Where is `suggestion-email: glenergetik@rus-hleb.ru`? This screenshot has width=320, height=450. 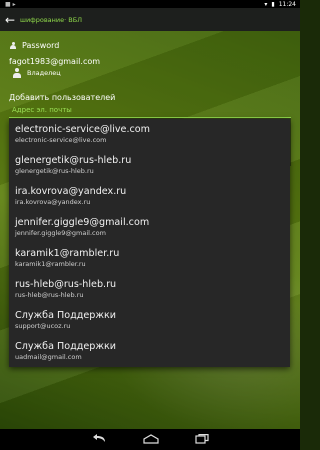
suggestion-email: glenergetik@rus-hleb.ru is located at coordinates (54, 171).